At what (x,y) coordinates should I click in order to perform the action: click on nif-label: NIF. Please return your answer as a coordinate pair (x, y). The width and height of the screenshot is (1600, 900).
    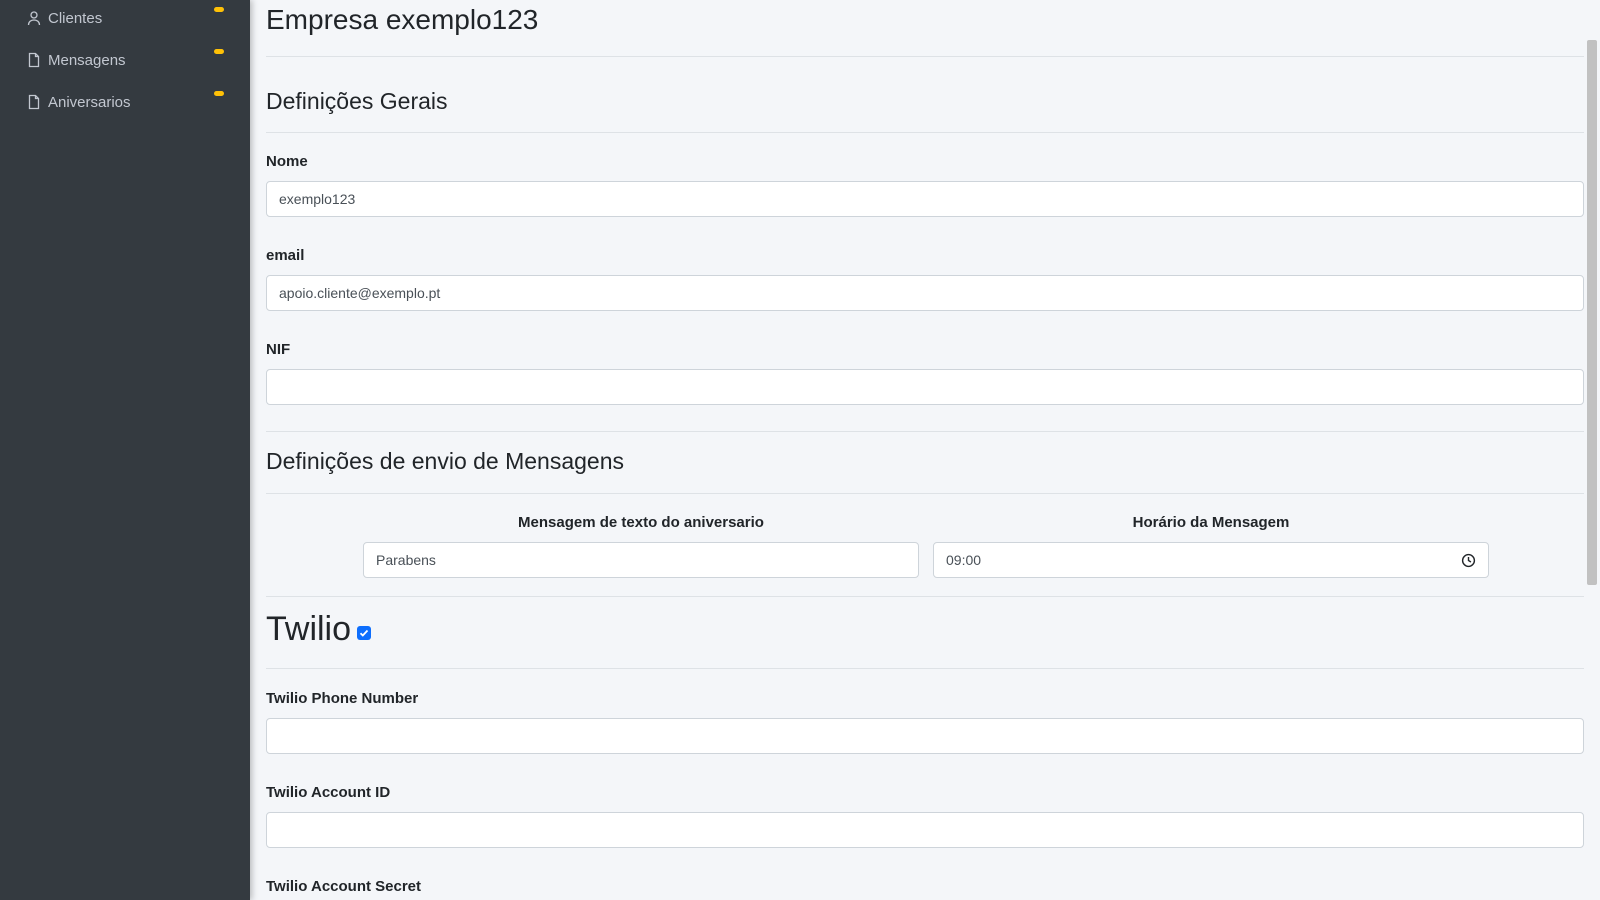
    Looking at the image, I should click on (278, 349).